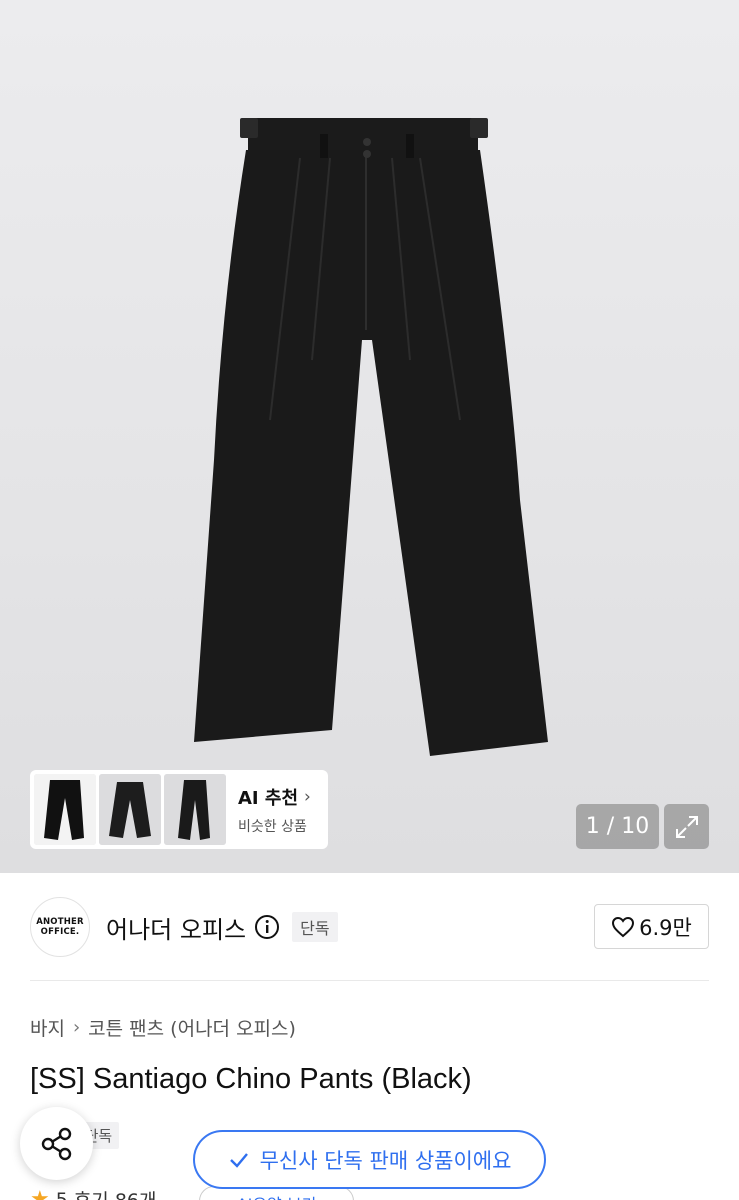 The height and width of the screenshot is (1200, 739). I want to click on review-count: 후기 86개, so click(115, 1193).